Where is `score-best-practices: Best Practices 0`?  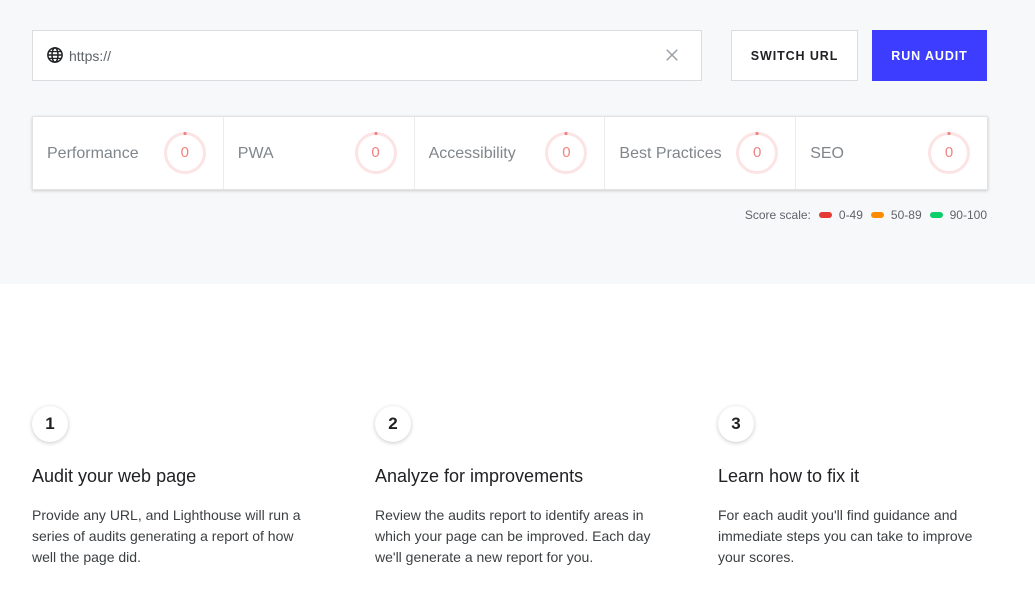 score-best-practices: Best Practices 0 is located at coordinates (701, 153).